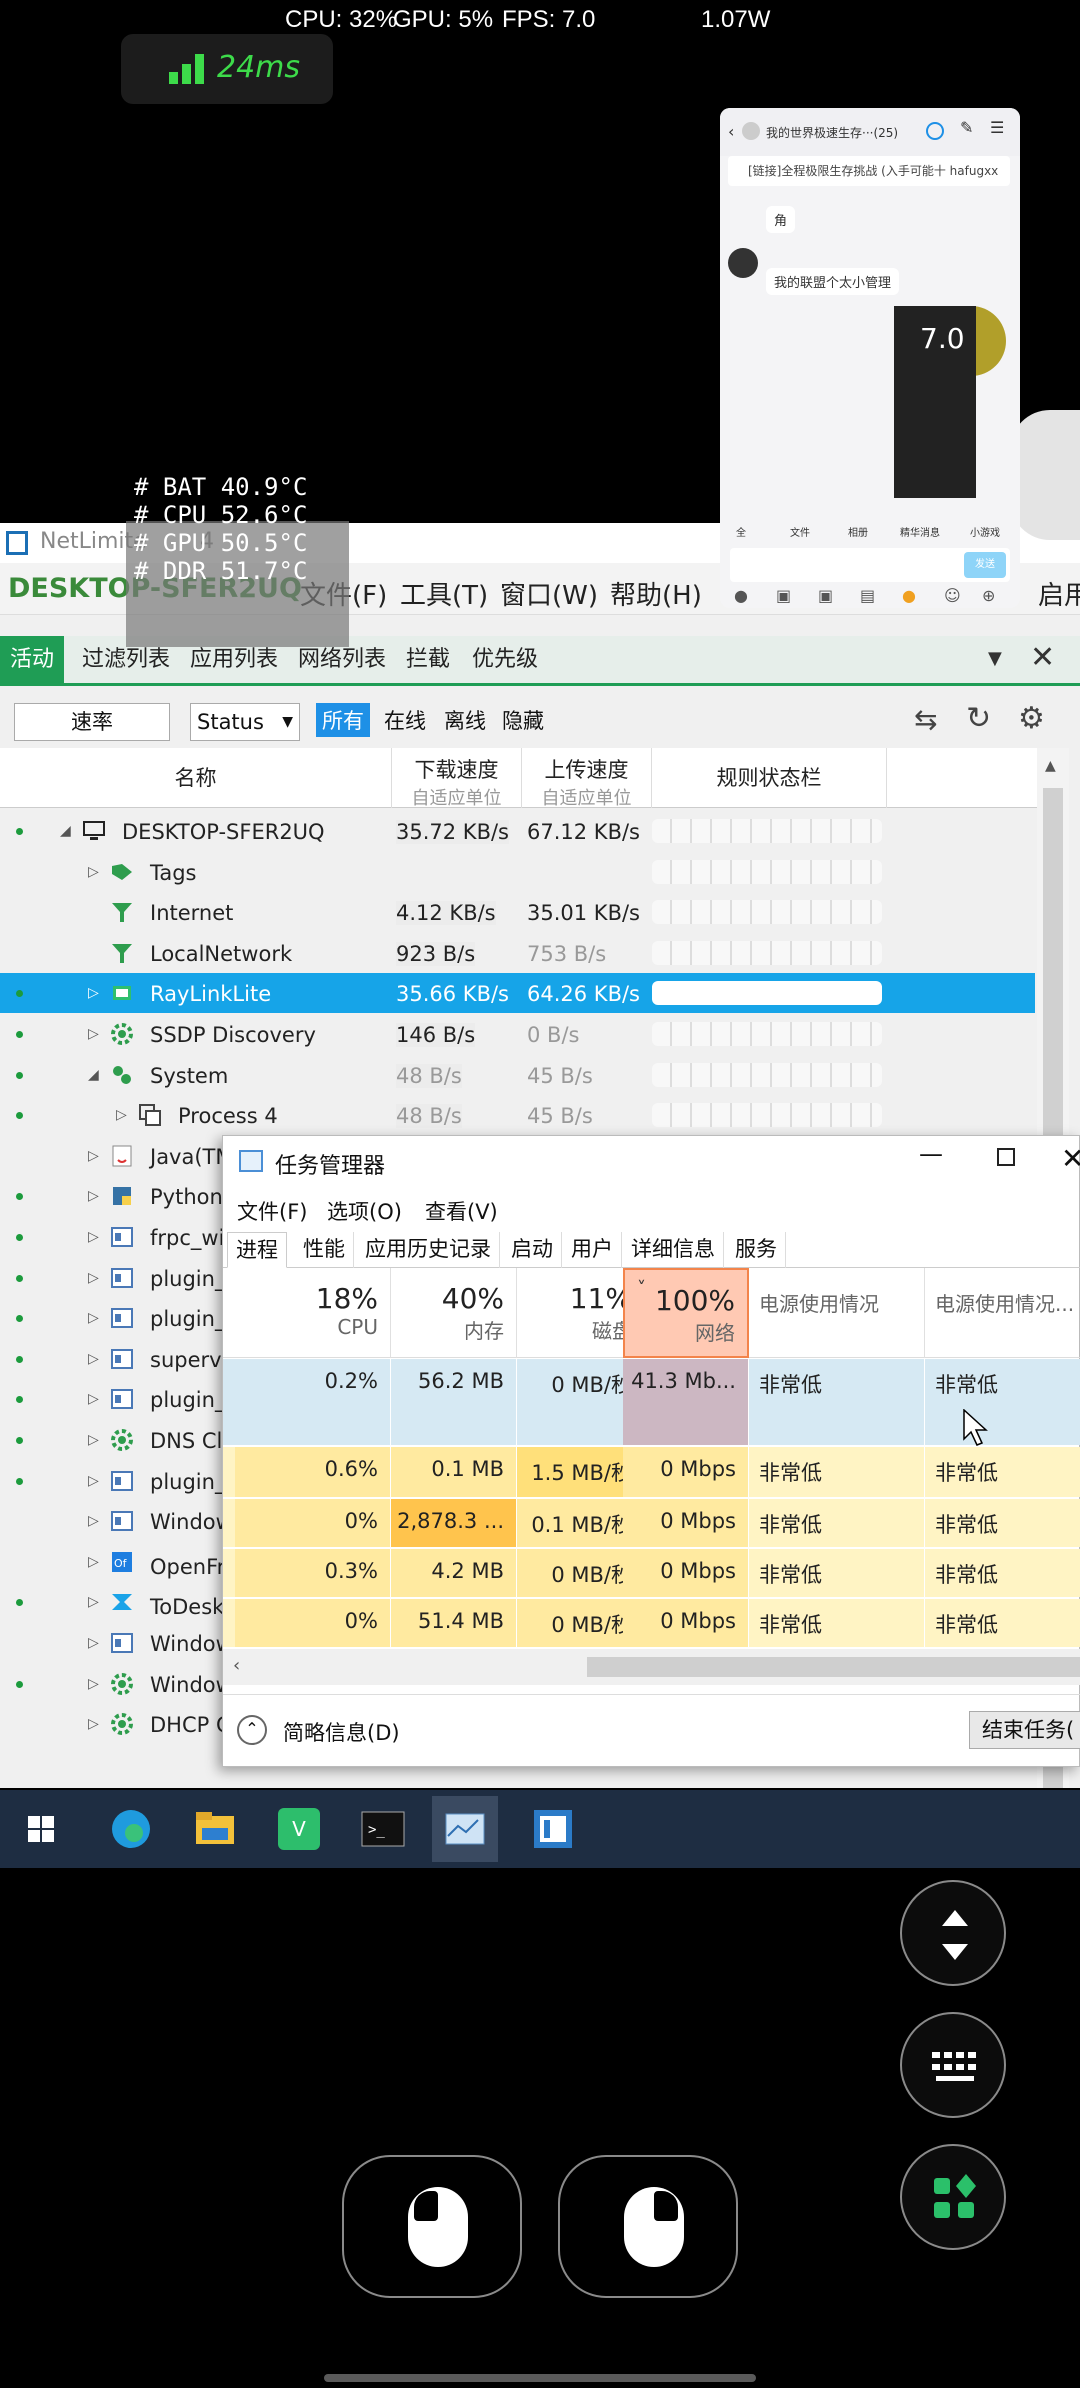 The width and height of the screenshot is (1080, 2388). Describe the element at coordinates (517, 1075) in the screenshot. I see `connection-row: ◢ System 48 B/s 45 B/s` at that location.